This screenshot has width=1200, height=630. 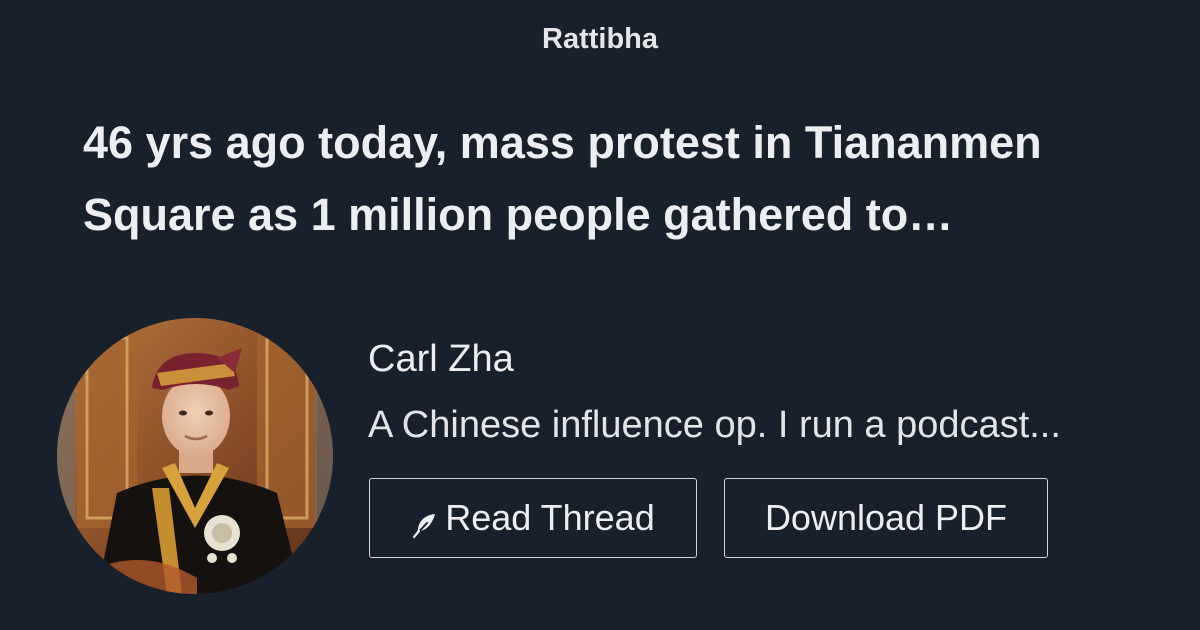 I want to click on avatar-image, so click(x=195, y=456).